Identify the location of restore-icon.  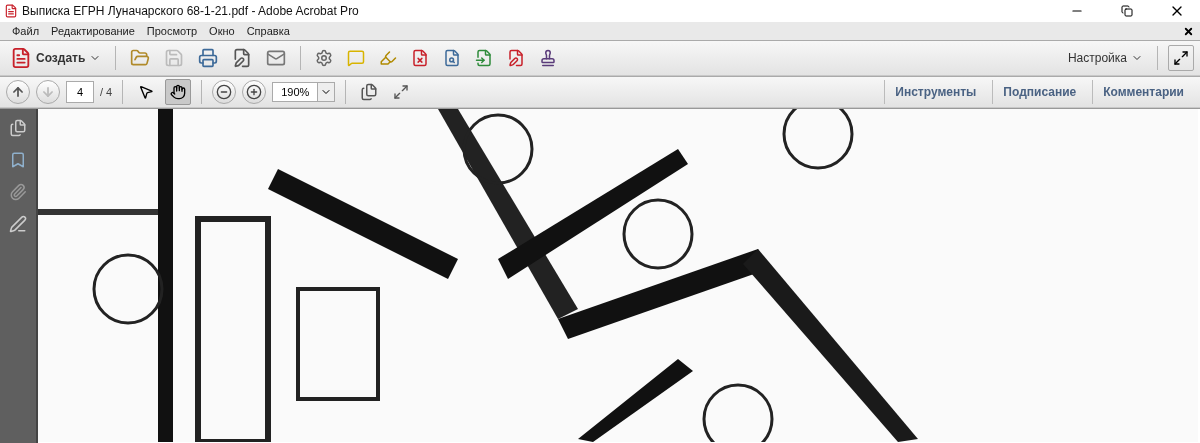
(1127, 11).